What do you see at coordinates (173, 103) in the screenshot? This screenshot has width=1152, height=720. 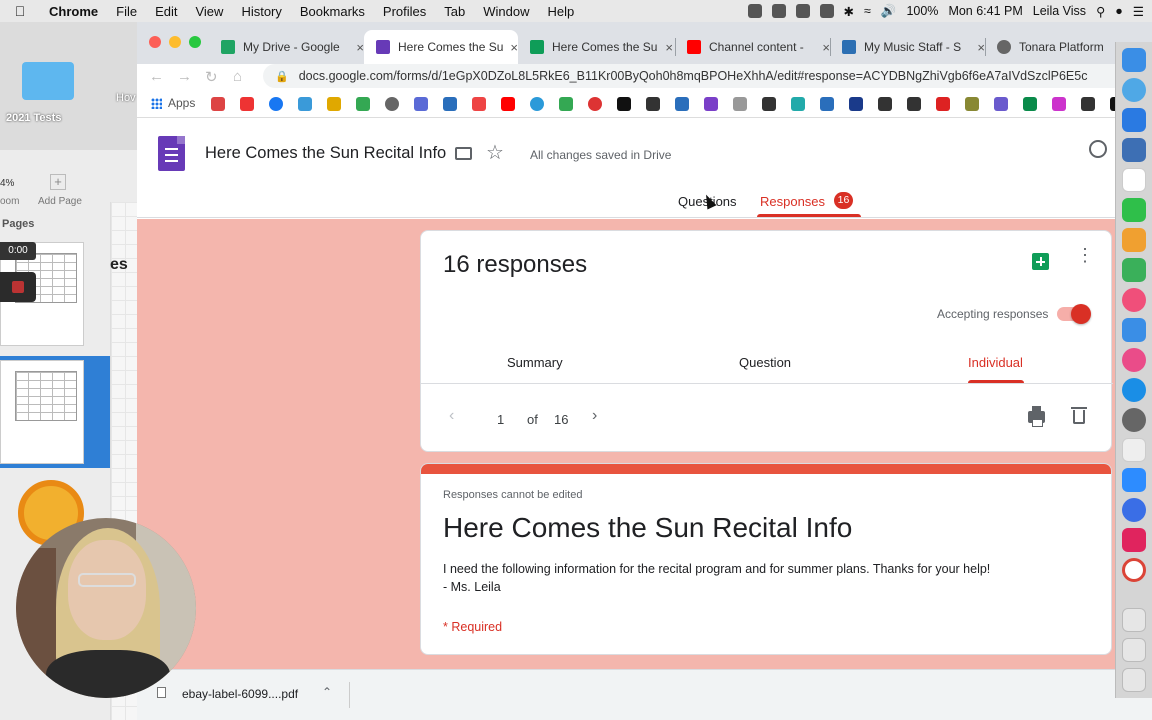 I see `bookmark-apps: Apps` at bounding box center [173, 103].